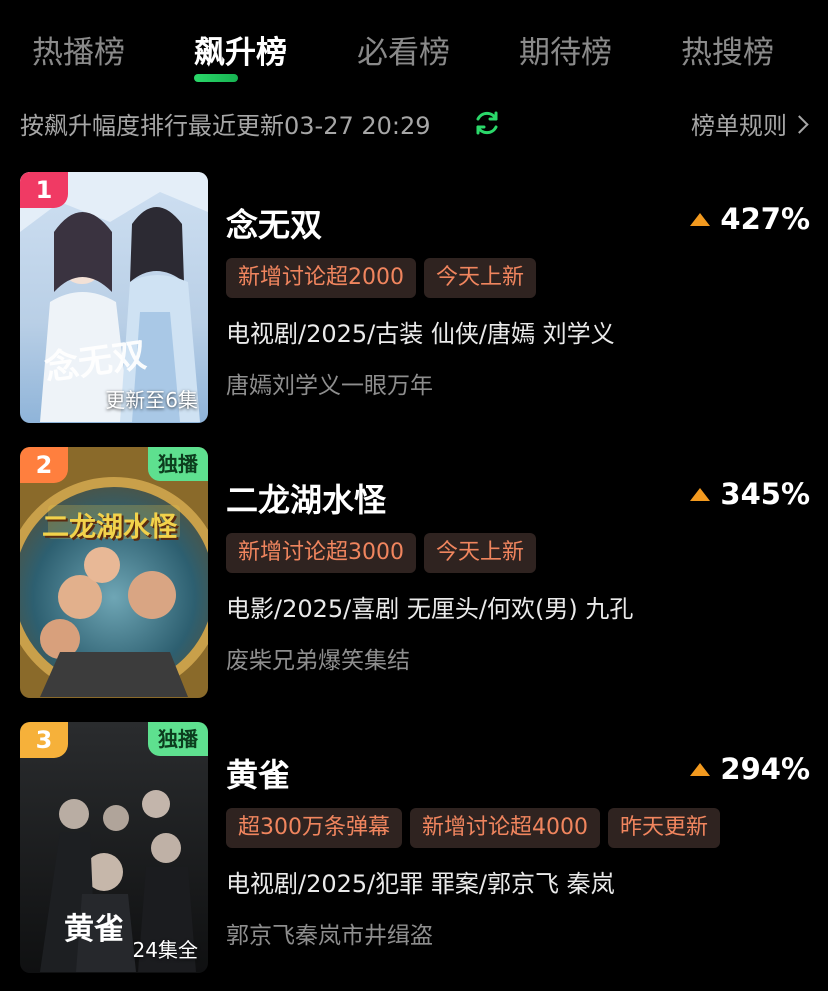 The width and height of the screenshot is (828, 991). What do you see at coordinates (78, 53) in the screenshot?
I see `tab-hot-play: 热播榜` at bounding box center [78, 53].